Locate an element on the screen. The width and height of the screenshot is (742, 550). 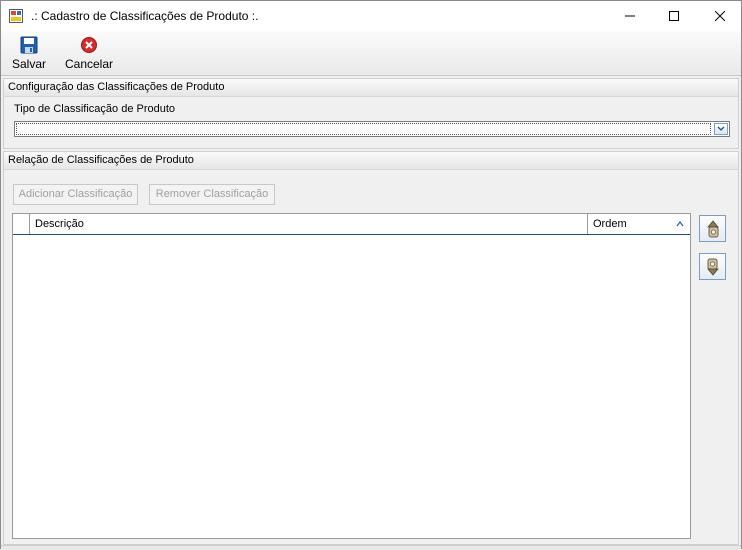
move-down-button is located at coordinates (712, 266).